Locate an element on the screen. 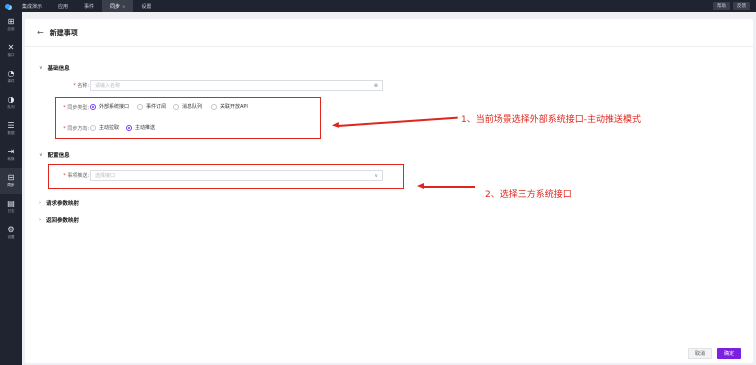  tab-settings: 设置 is located at coordinates (146, 6).